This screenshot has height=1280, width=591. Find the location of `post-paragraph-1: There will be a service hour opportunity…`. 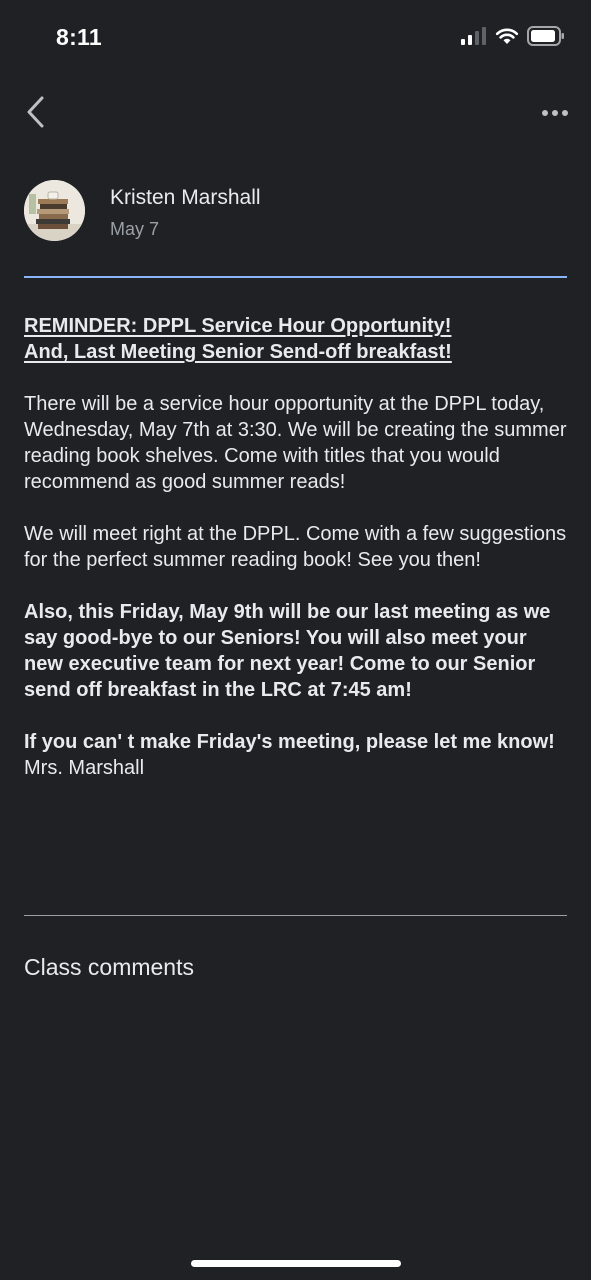

post-paragraph-1: There will be a service hour opportunity… is located at coordinates (295, 443).